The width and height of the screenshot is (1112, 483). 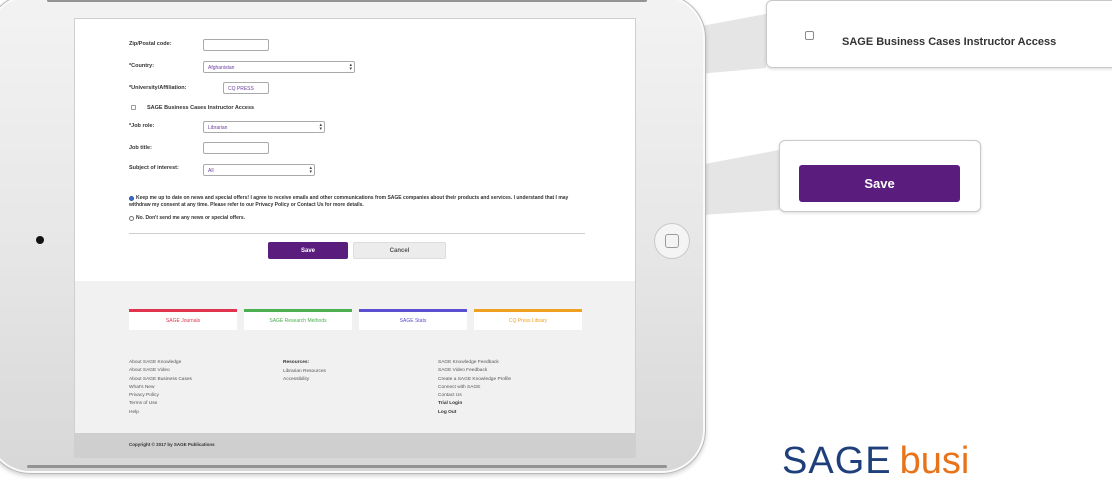 What do you see at coordinates (154, 168) in the screenshot?
I see `subject-label: Subject of interest:` at bounding box center [154, 168].